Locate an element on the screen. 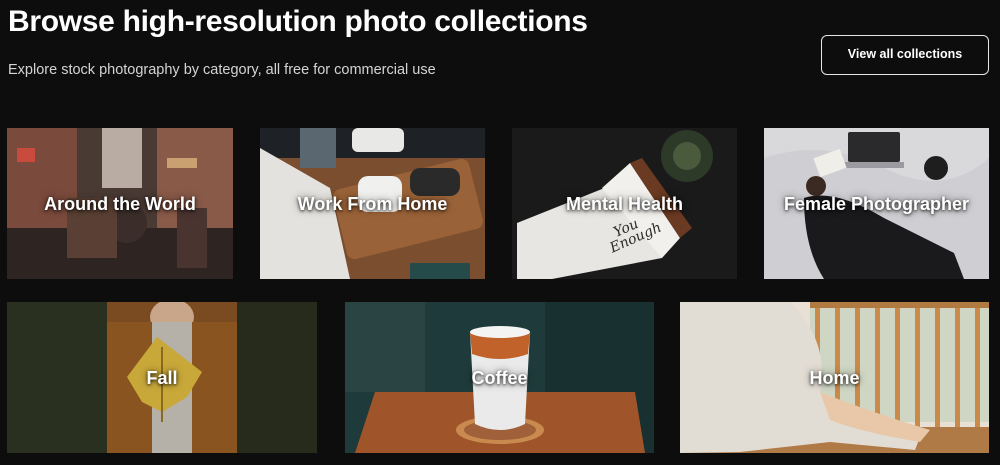 The image size is (1000, 465). collection-label: Fall is located at coordinates (162, 377).